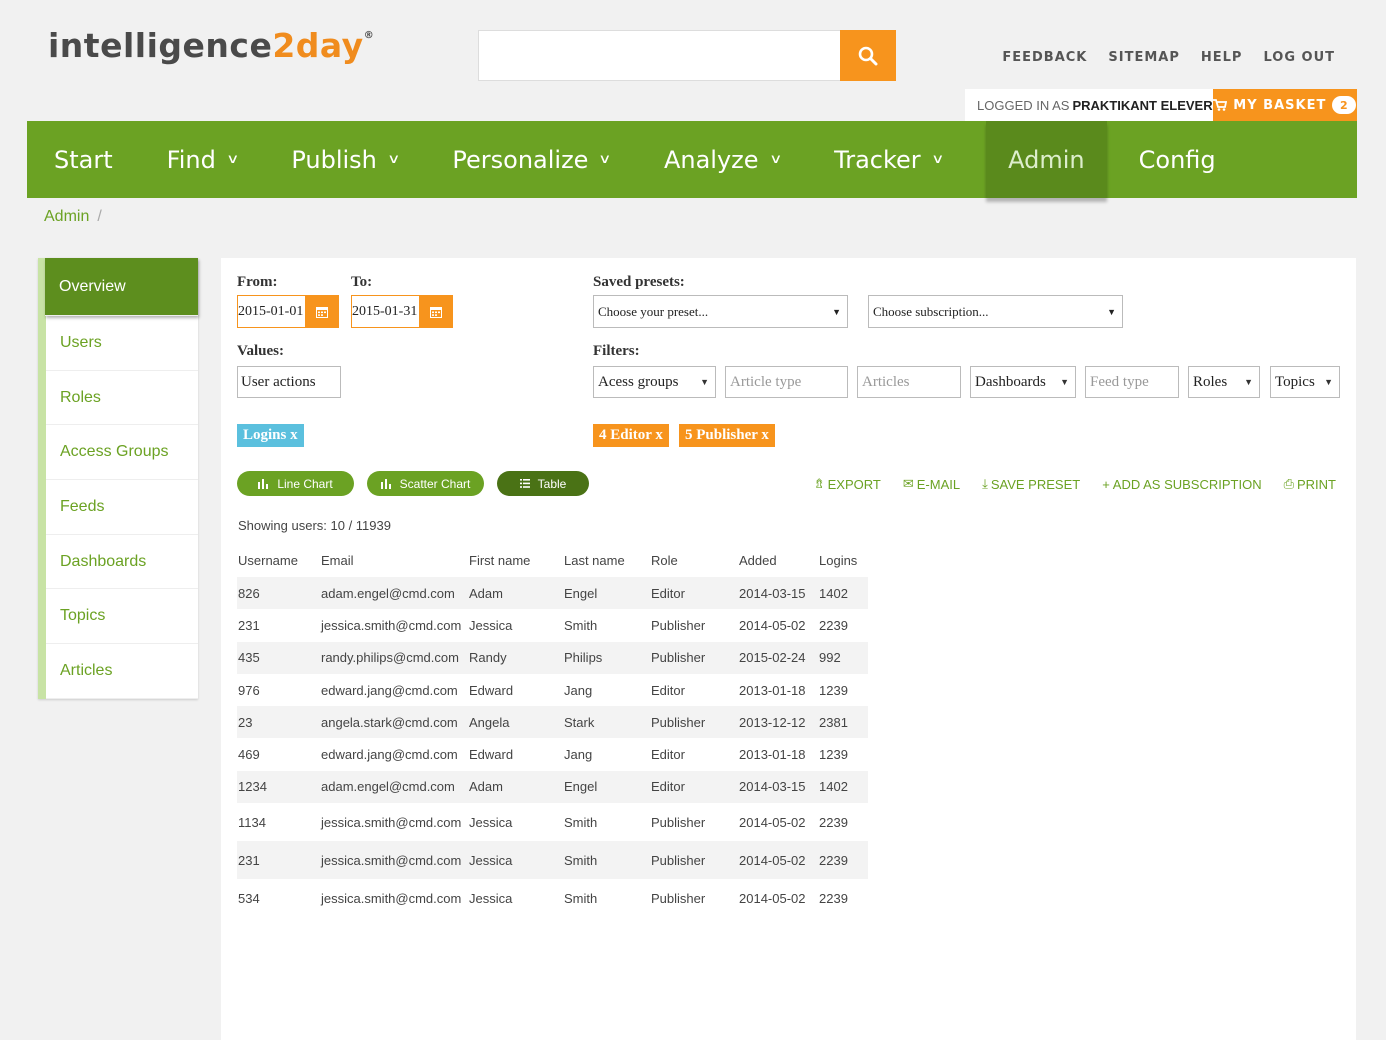 This screenshot has width=1386, height=1040. Describe the element at coordinates (654, 382) in the screenshot. I see `filter-access-groups: Acess groups ▼` at that location.